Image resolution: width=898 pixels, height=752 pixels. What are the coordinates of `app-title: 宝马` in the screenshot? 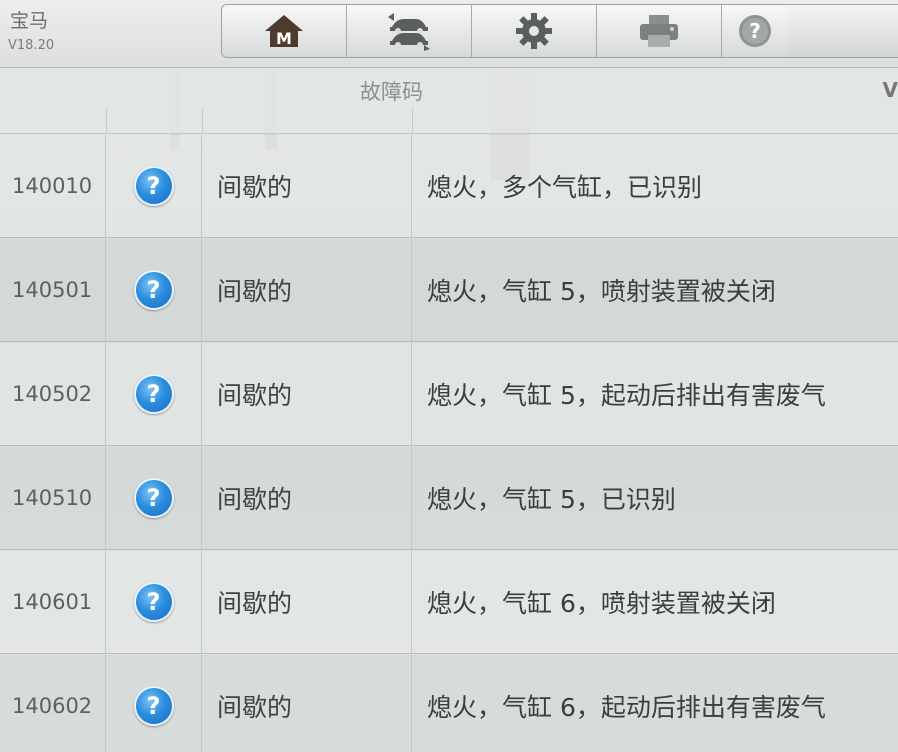 It's located at (29, 21).